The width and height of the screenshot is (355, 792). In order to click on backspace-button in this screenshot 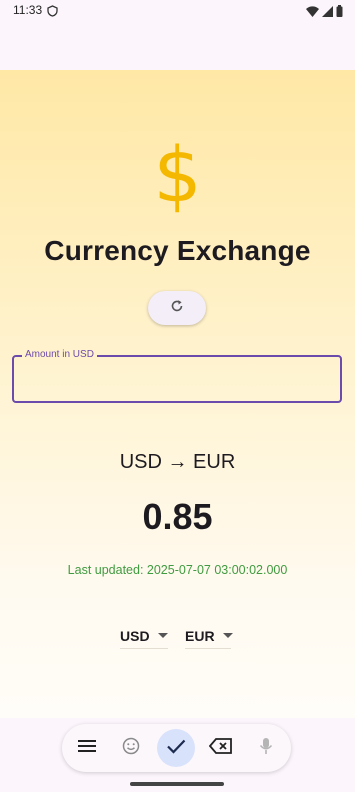, I will do `click(221, 748)`.